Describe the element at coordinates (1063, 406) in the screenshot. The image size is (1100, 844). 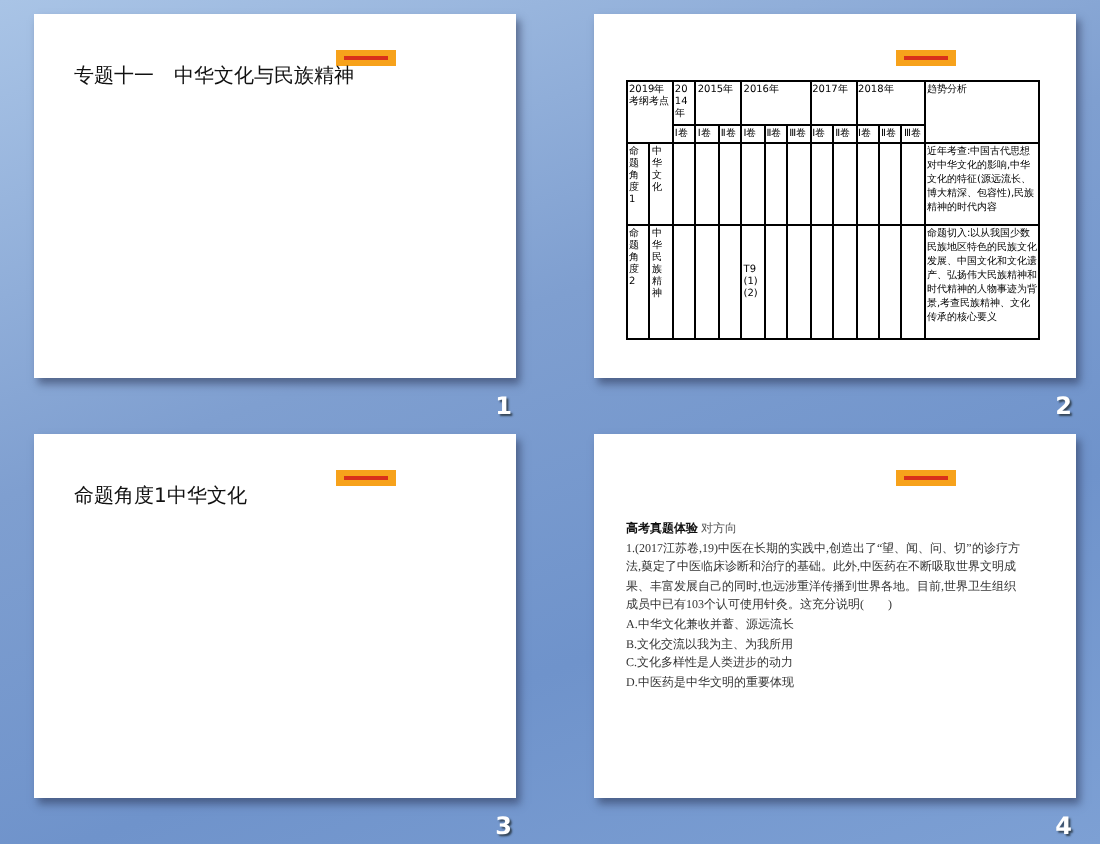
I see `slide-number: 2` at that location.